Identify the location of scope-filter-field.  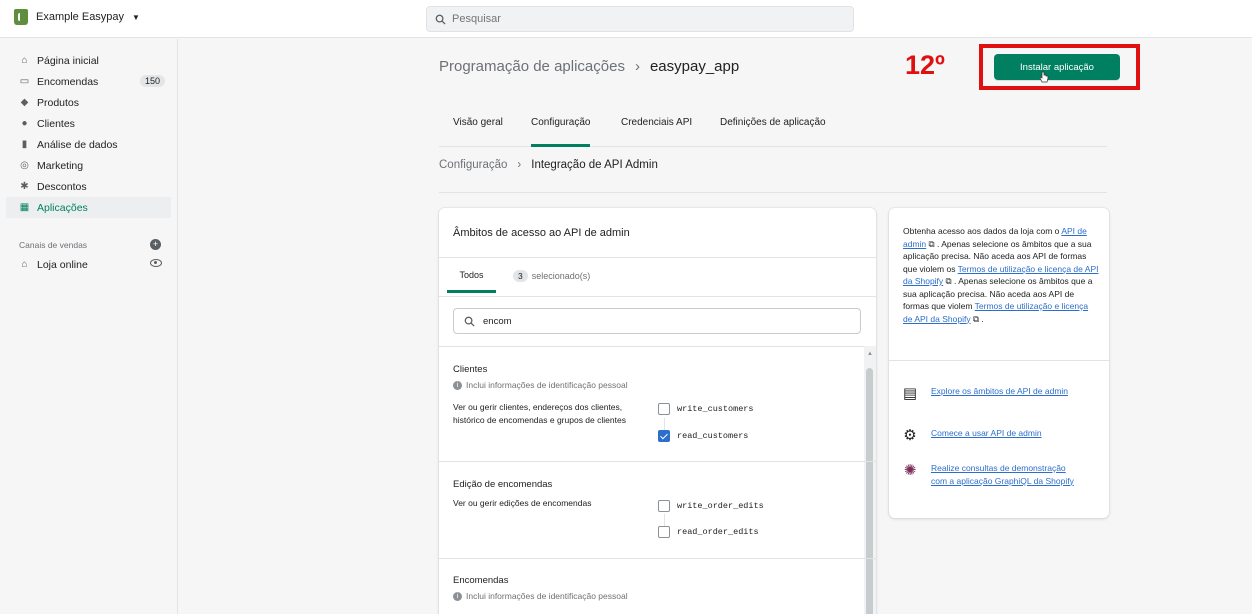
(657, 321).